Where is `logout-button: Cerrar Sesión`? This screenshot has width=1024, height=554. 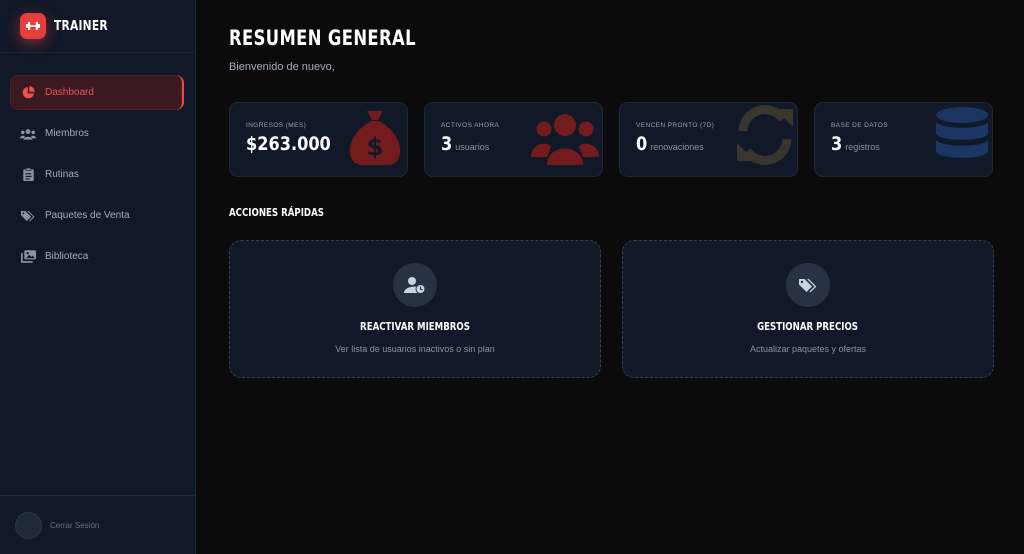
logout-button: Cerrar Sesión is located at coordinates (74, 525).